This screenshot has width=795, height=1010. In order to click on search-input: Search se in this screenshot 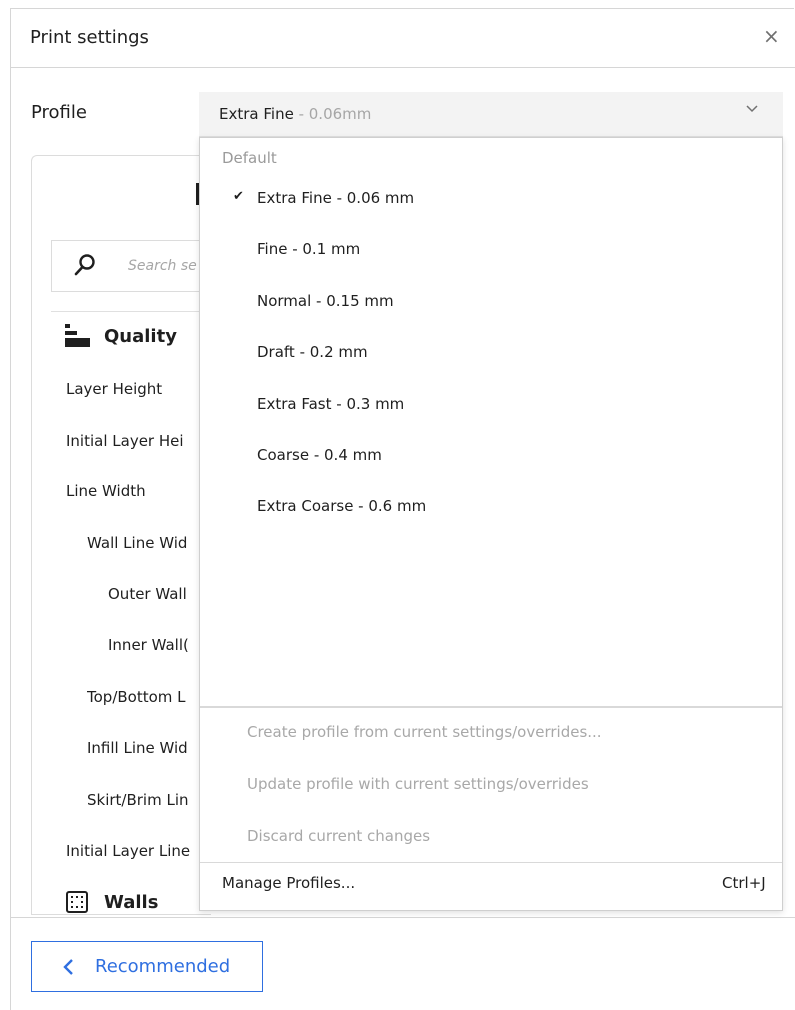, I will do `click(131, 266)`.